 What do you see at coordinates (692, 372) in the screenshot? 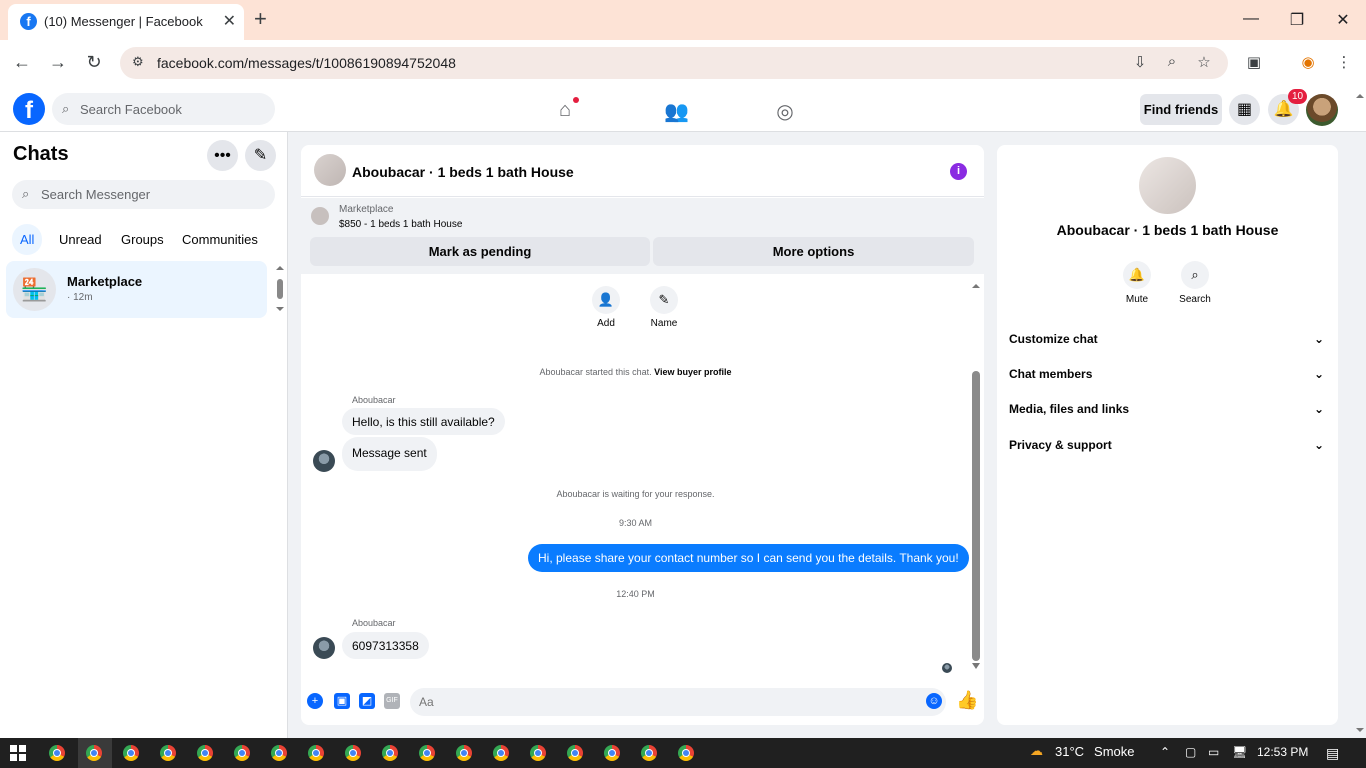
I see `view-buyer-profile-link: View buyer profile` at bounding box center [692, 372].